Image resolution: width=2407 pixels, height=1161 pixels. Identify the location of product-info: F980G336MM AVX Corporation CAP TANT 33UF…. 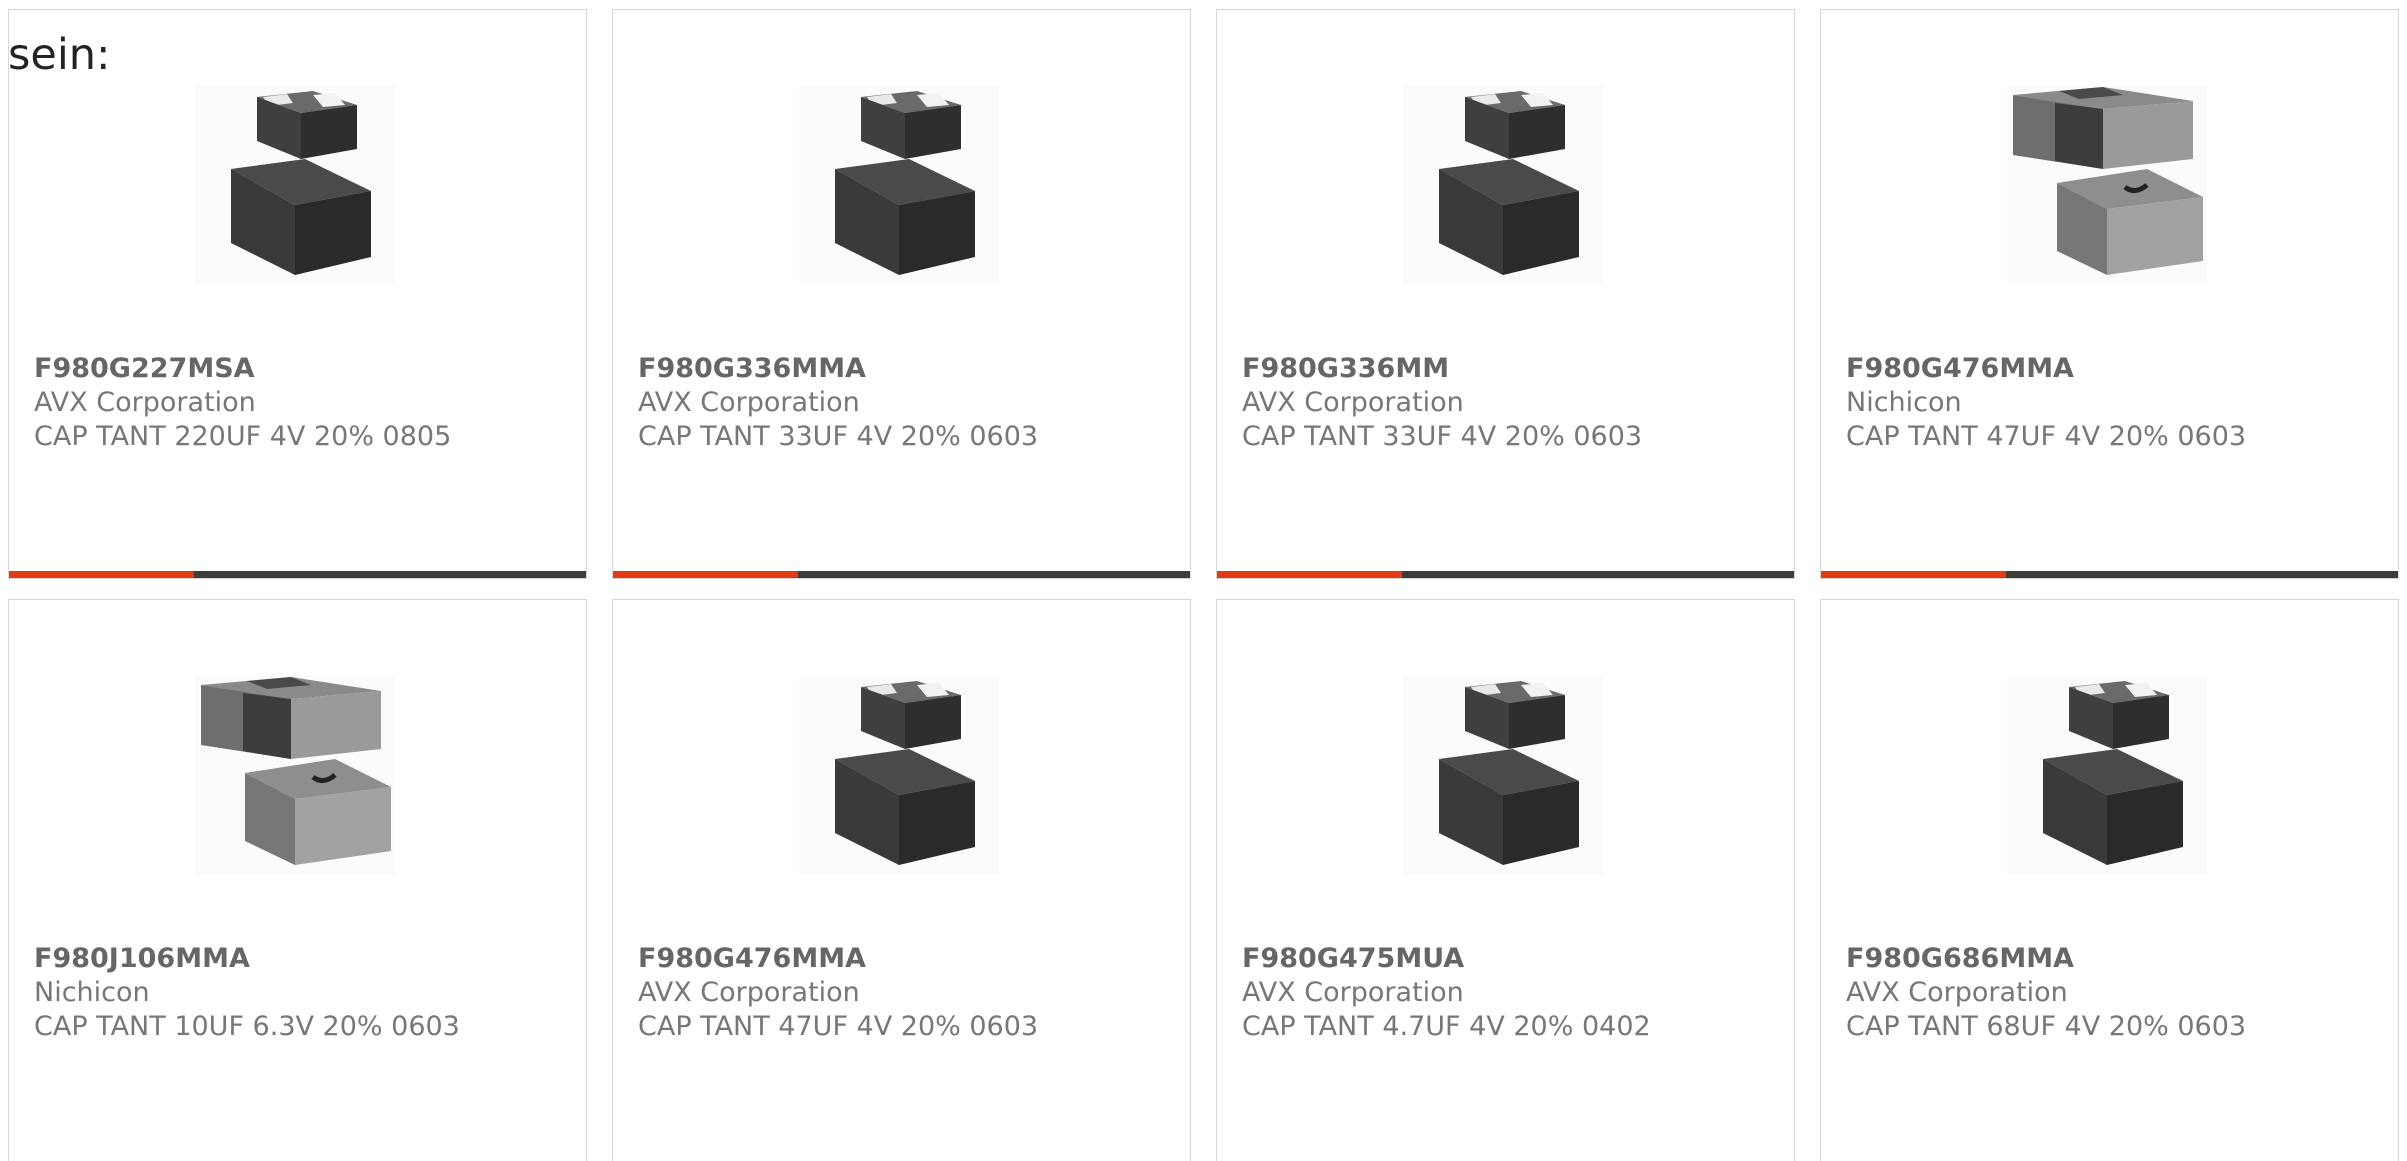
(1508, 403).